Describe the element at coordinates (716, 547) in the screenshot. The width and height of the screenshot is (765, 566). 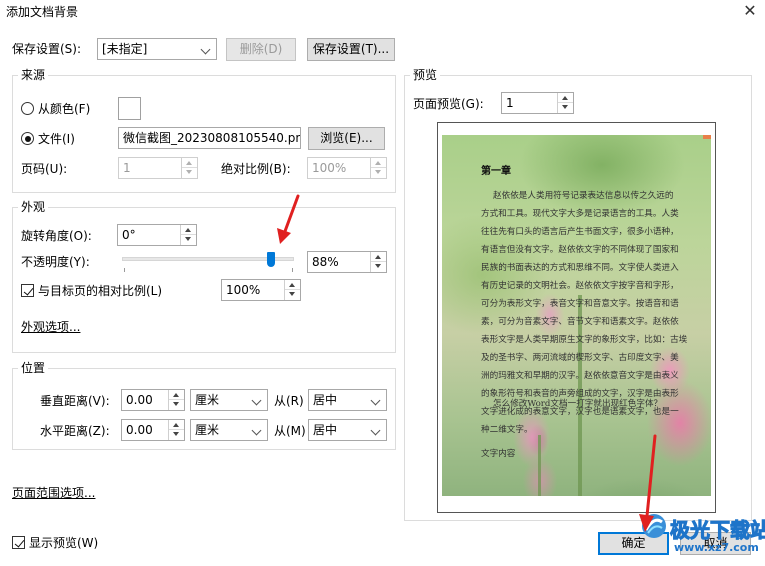
I see `watermark-url: www.xz7.com` at that location.